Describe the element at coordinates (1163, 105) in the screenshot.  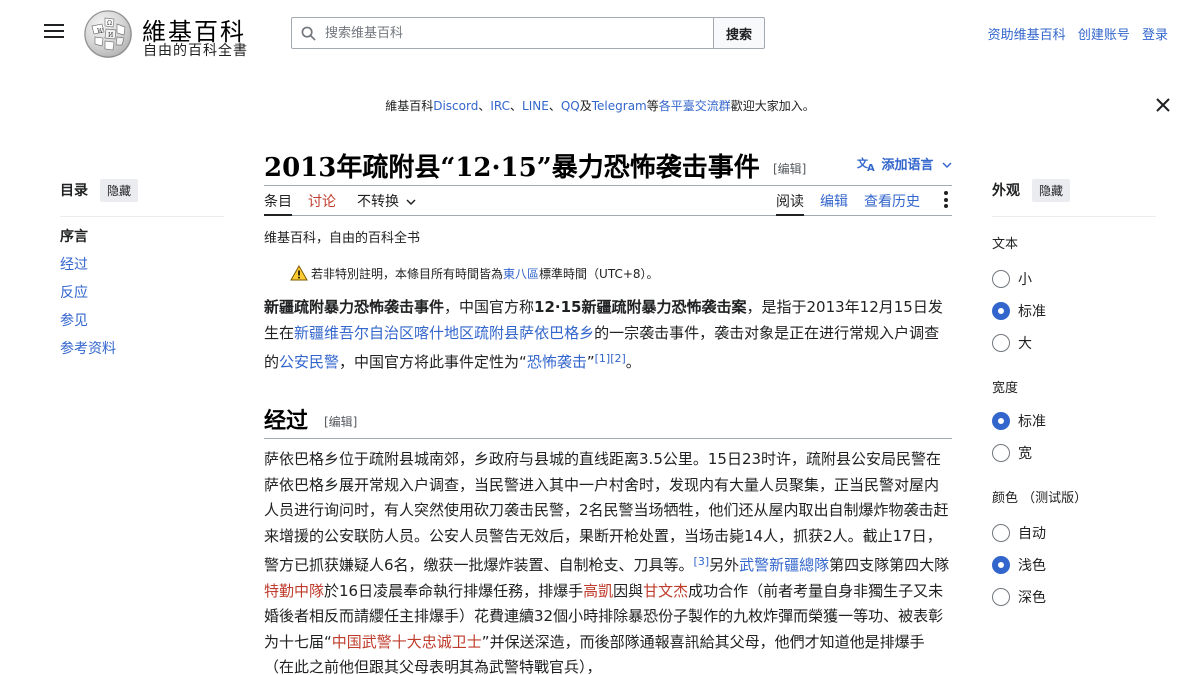
I see `close-icon` at that location.